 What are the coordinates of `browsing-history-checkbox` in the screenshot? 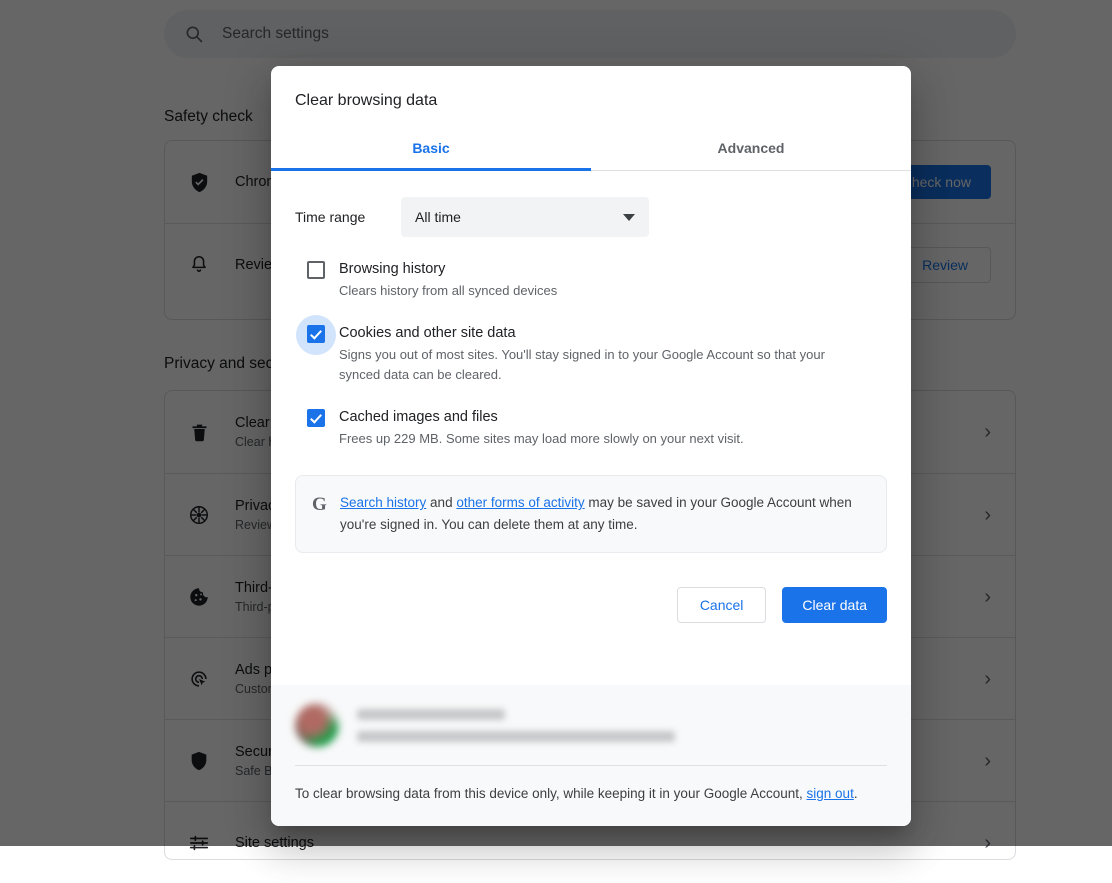 It's located at (316, 270).